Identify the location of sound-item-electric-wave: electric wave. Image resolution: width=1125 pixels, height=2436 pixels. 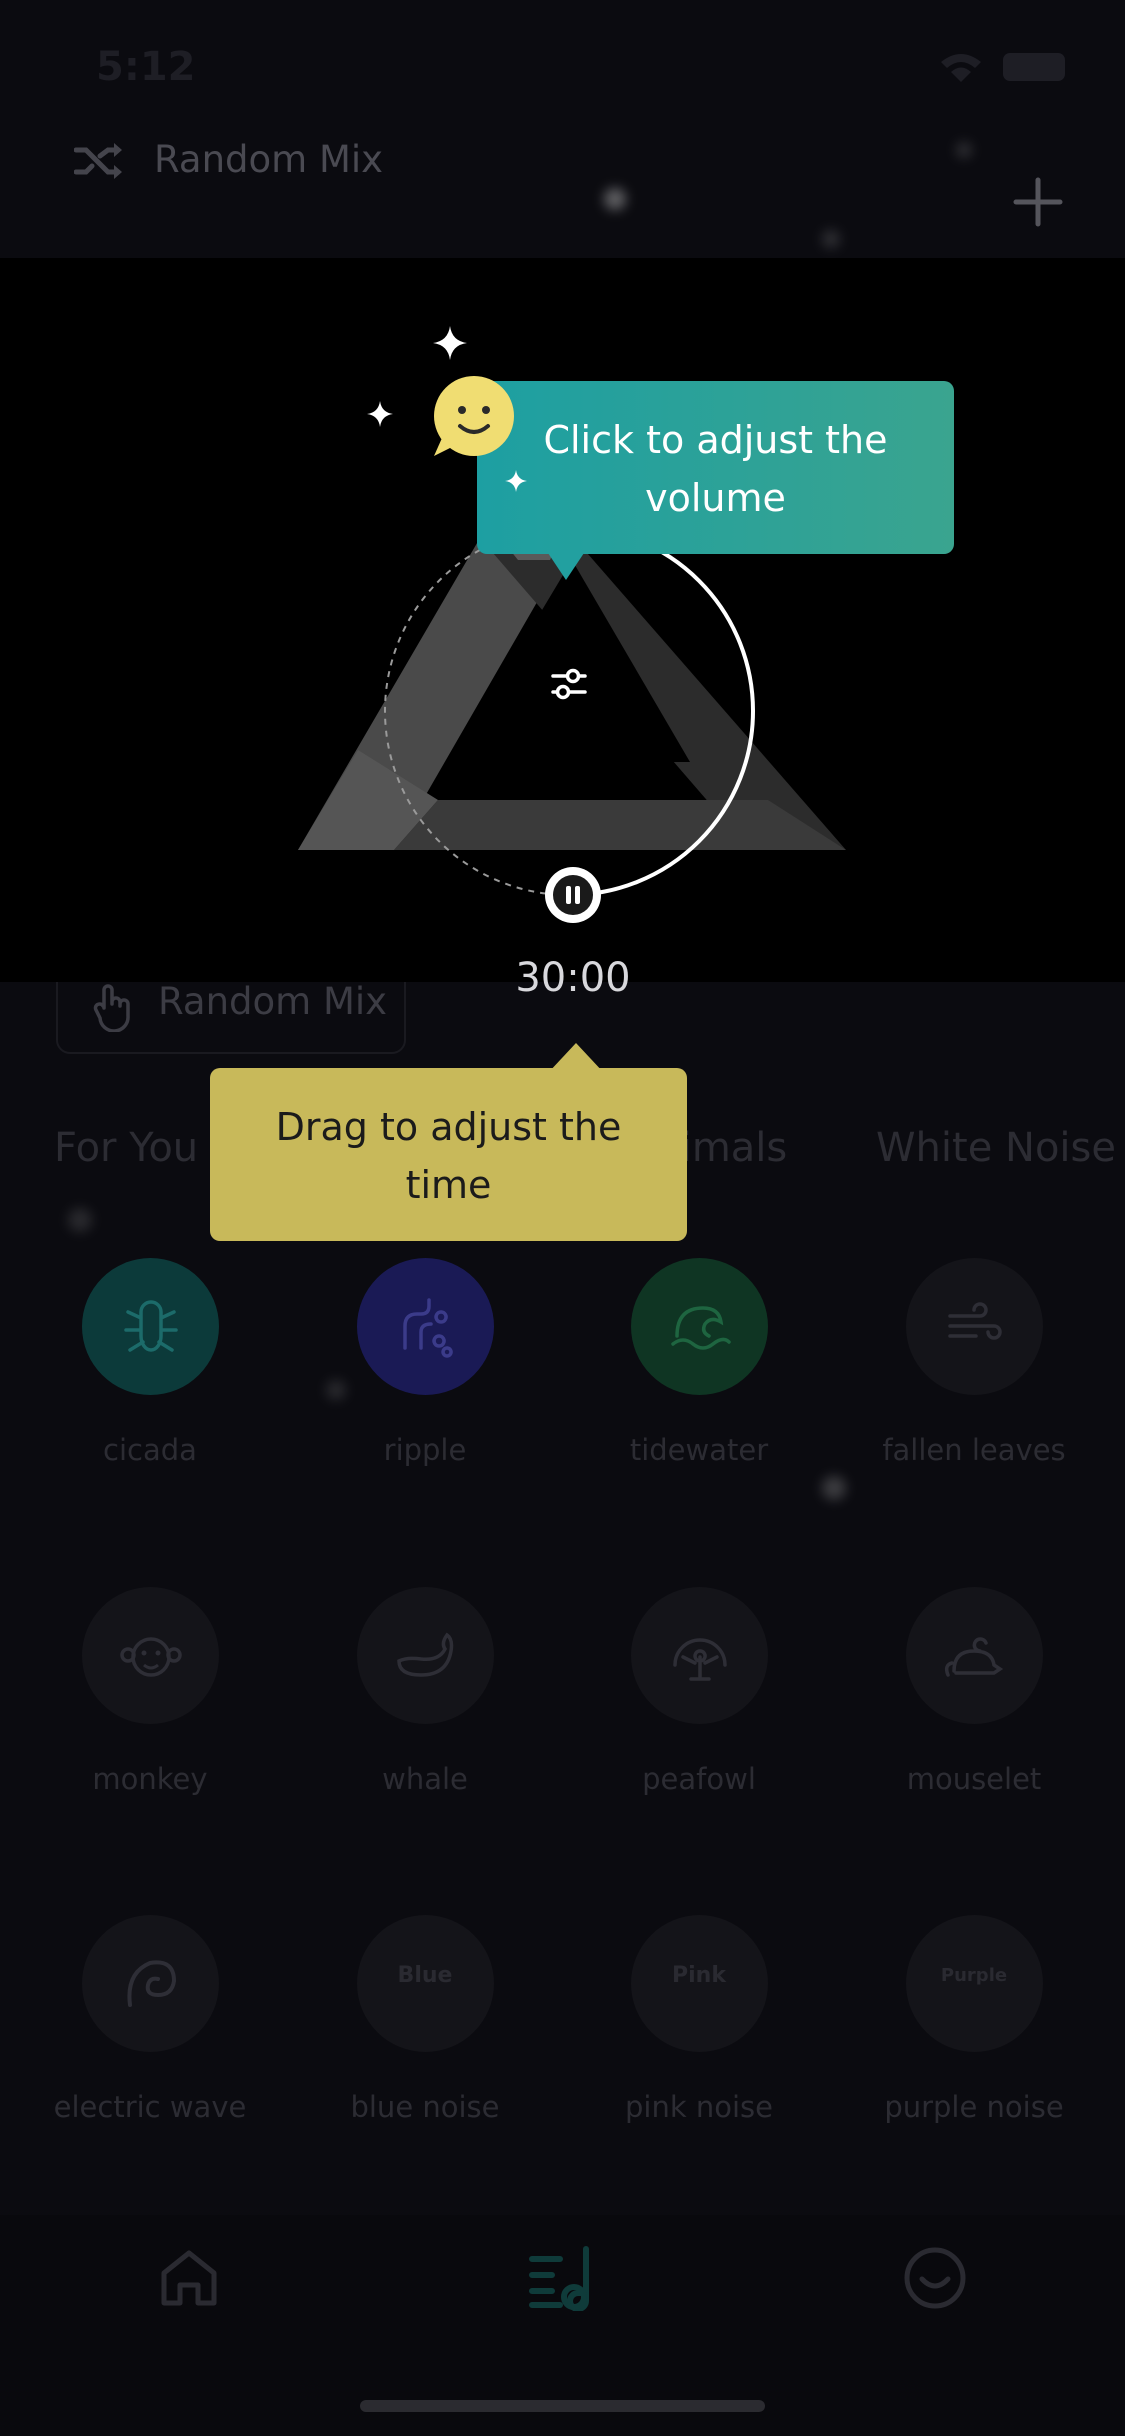
(150, 2019).